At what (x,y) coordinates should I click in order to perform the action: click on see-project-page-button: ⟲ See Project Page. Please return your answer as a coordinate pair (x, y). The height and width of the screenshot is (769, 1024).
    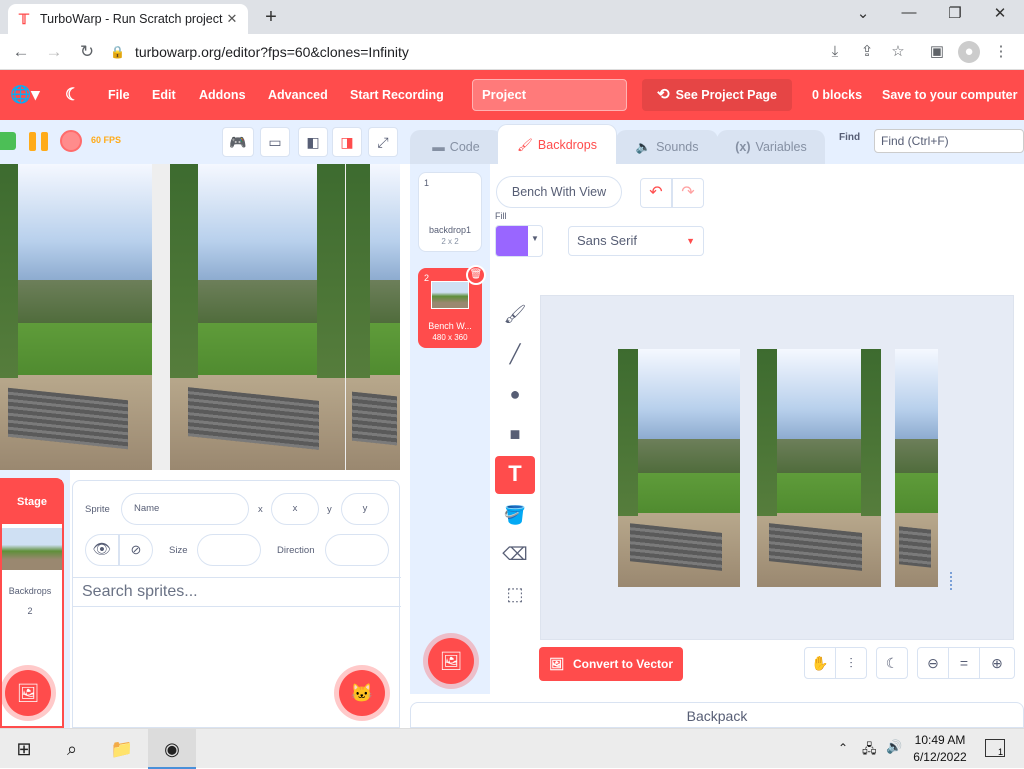
    Looking at the image, I should click on (717, 95).